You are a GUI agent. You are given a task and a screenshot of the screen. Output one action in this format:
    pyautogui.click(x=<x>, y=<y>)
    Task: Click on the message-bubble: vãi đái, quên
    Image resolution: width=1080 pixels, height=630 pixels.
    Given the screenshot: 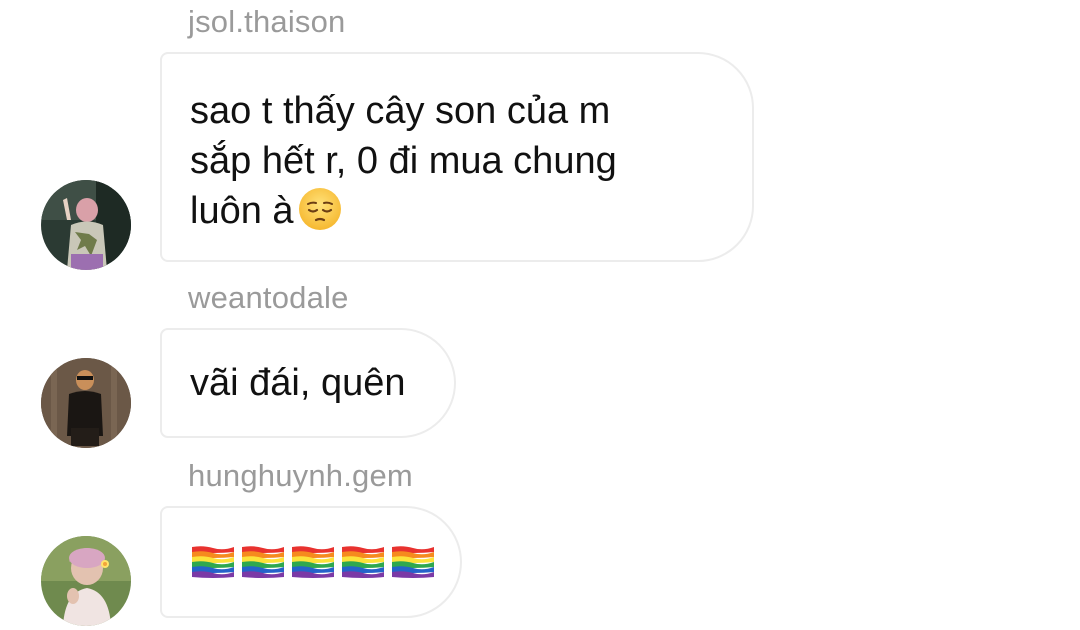 What is the action you would take?
    pyautogui.click(x=308, y=383)
    